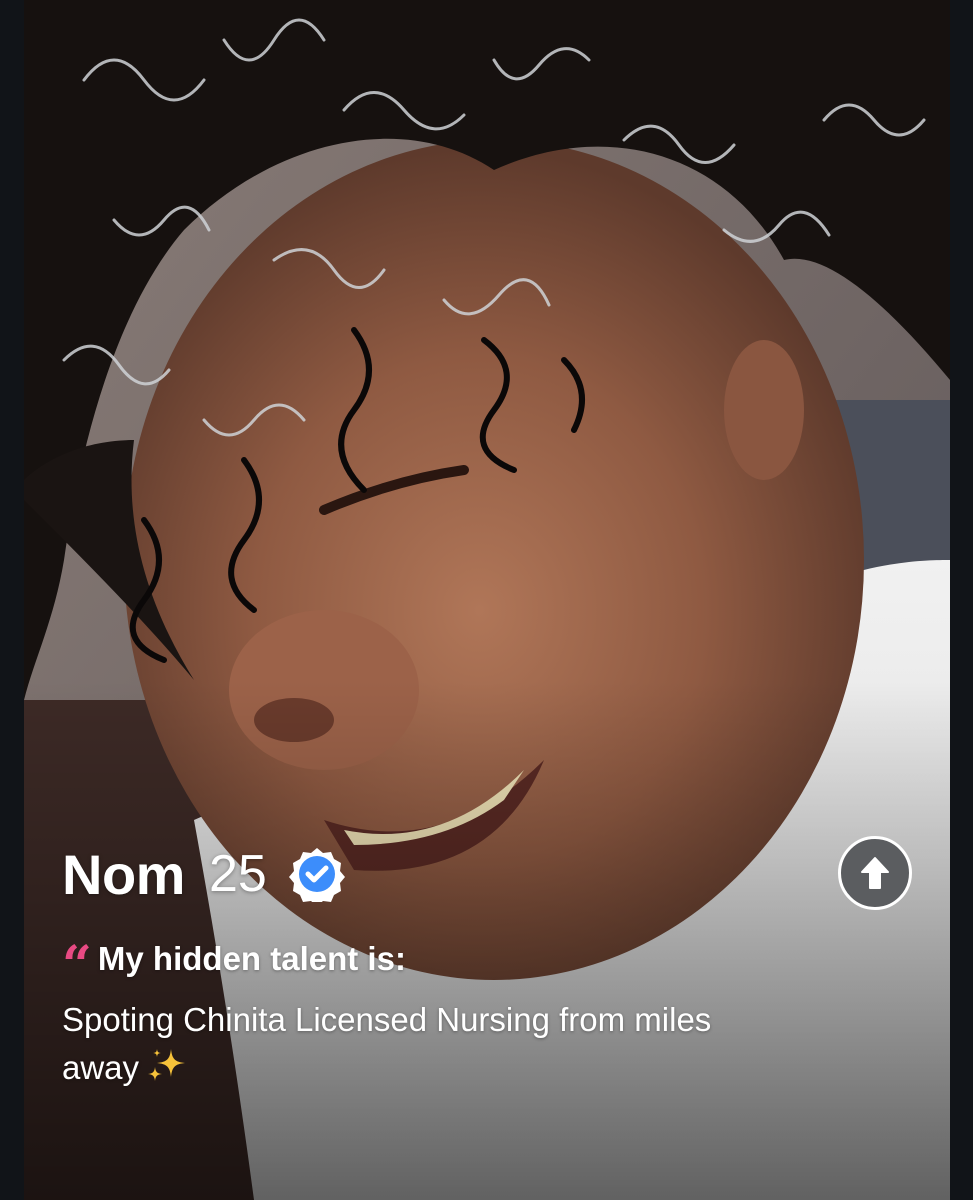 The width and height of the screenshot is (973, 1200). I want to click on quote-icon: “, so click(77, 965).